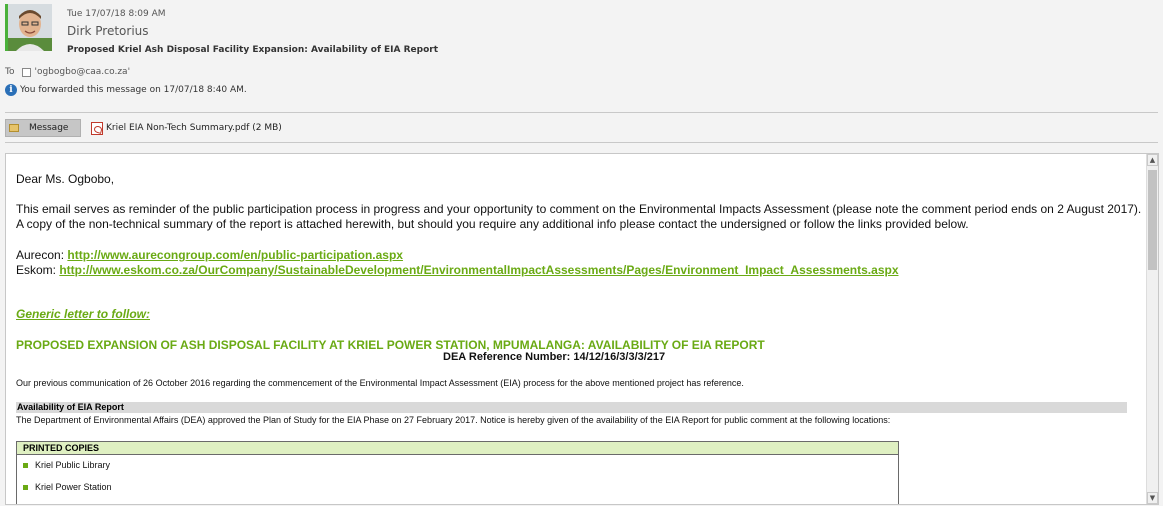  I want to click on scroll-up-icon: ▲, so click(1152, 160).